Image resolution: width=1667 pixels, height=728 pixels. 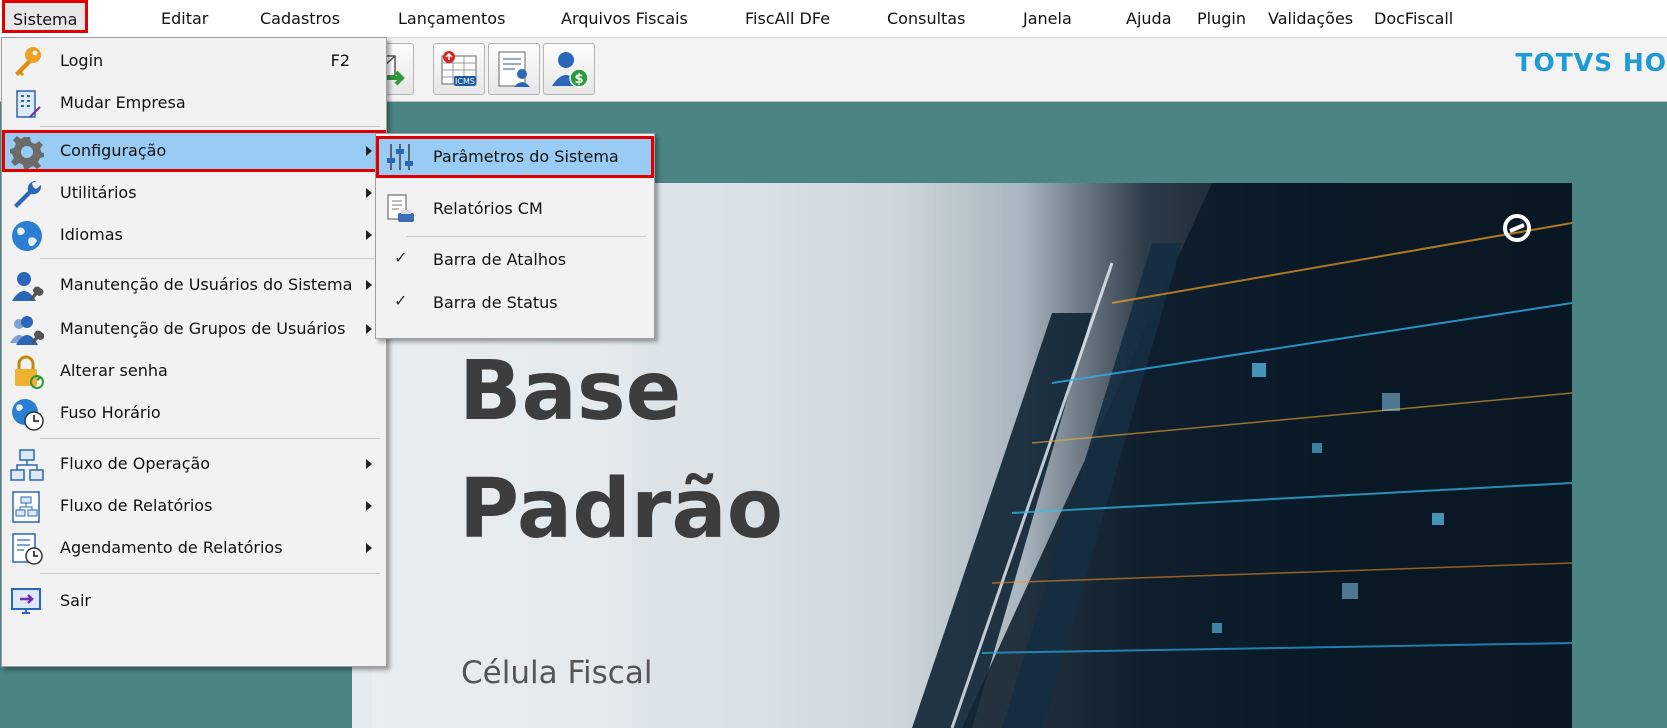 I want to click on icms-badge: ICMS, so click(x=465, y=81).